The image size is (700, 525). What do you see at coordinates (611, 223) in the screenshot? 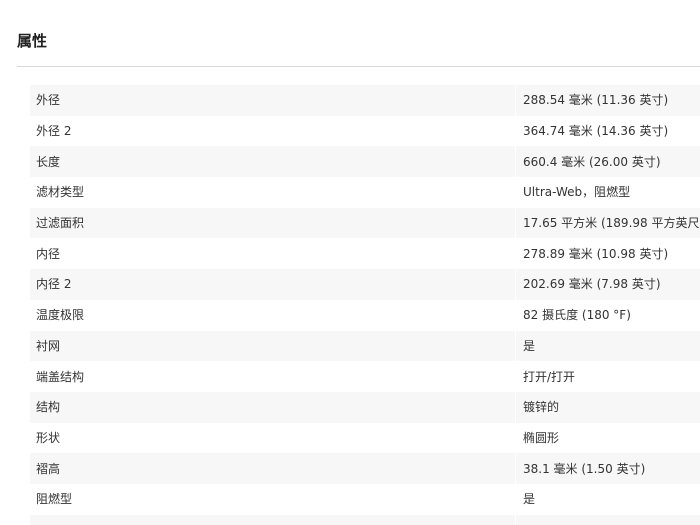
I see `property-value: 17.65 平方米 (189.98 平方英尺)` at bounding box center [611, 223].